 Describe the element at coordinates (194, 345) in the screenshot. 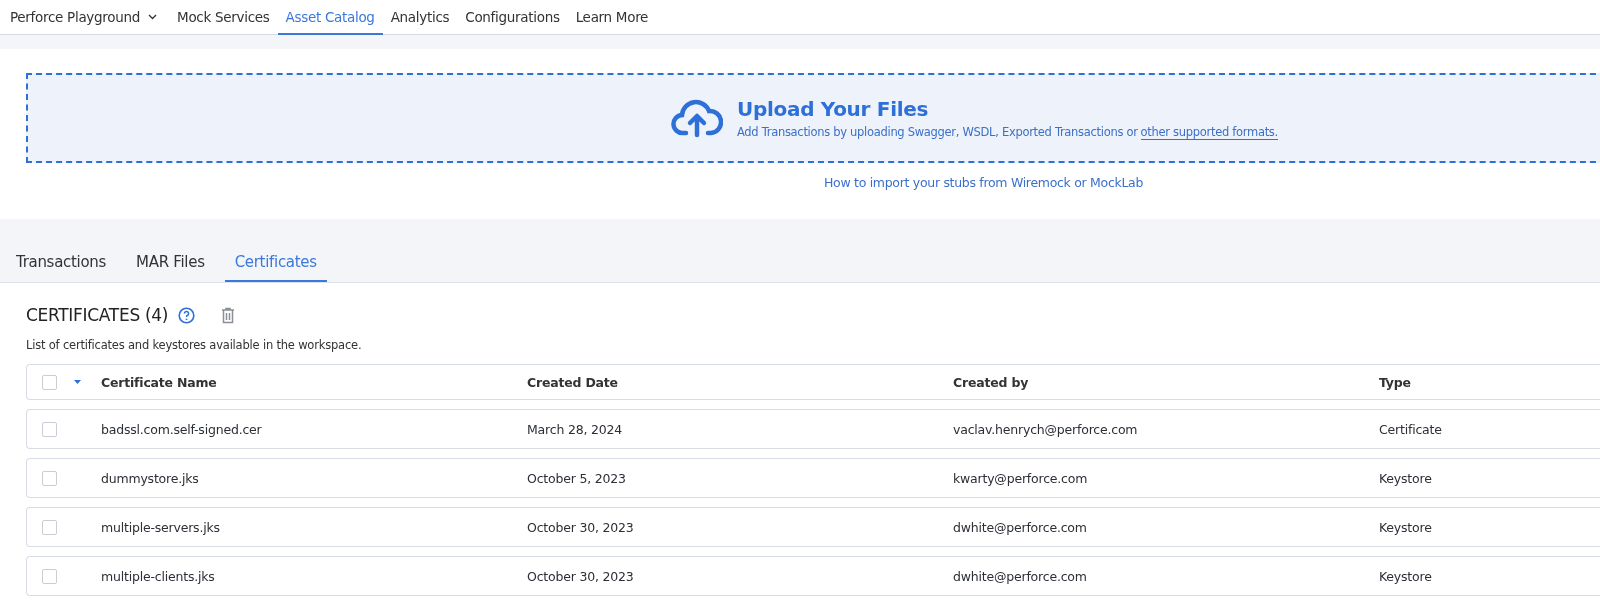

I see `section-description: List of certificates and keystores available in the workspace.` at that location.